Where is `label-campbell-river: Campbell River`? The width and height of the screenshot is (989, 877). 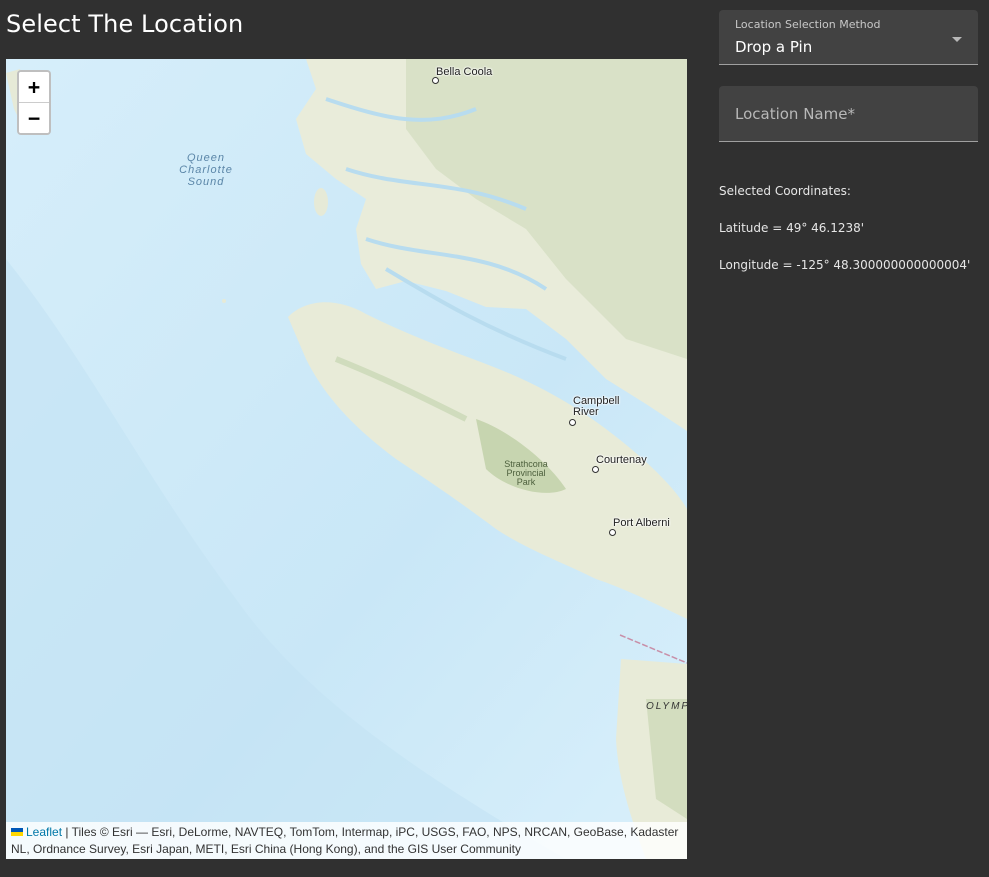 label-campbell-river: Campbell River is located at coordinates (596, 407).